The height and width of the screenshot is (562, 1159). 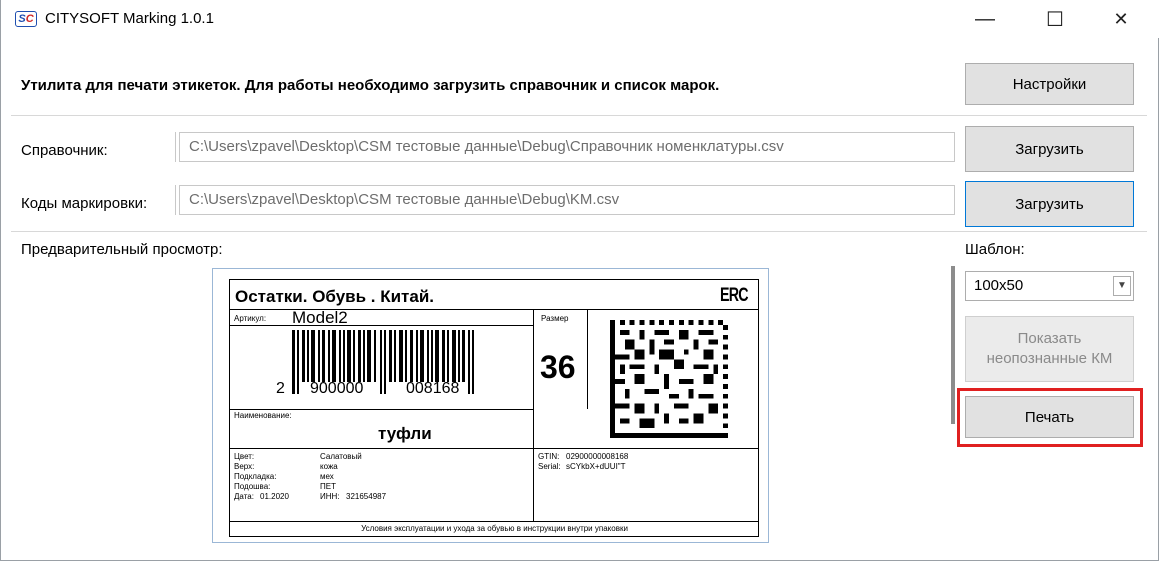 What do you see at coordinates (1049, 84) in the screenshot?
I see `settings-button: Настройки` at bounding box center [1049, 84].